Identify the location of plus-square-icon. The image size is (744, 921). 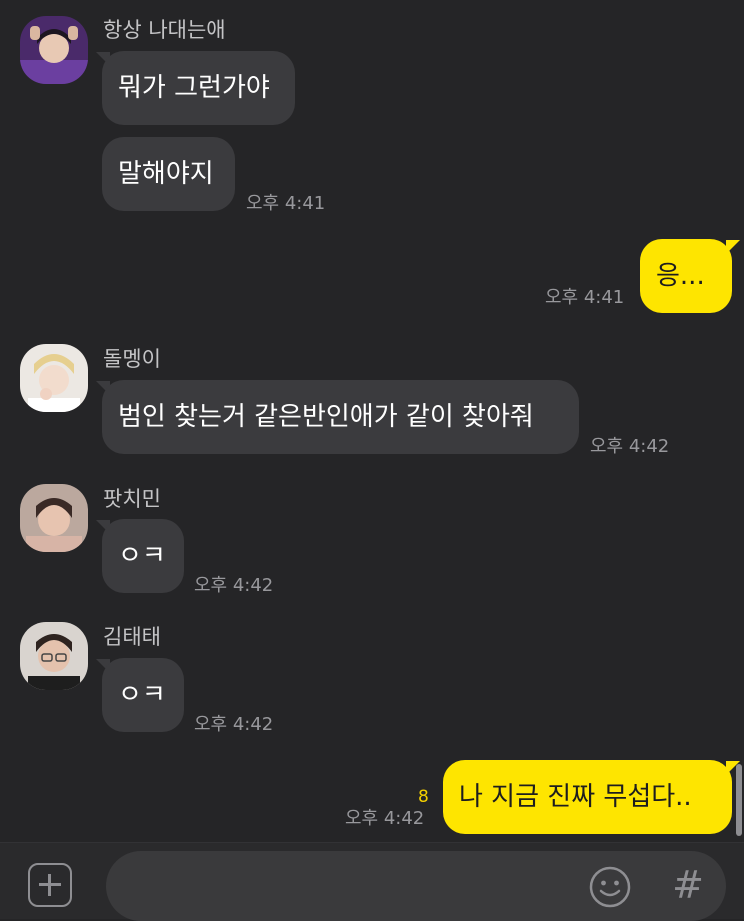
(50, 885).